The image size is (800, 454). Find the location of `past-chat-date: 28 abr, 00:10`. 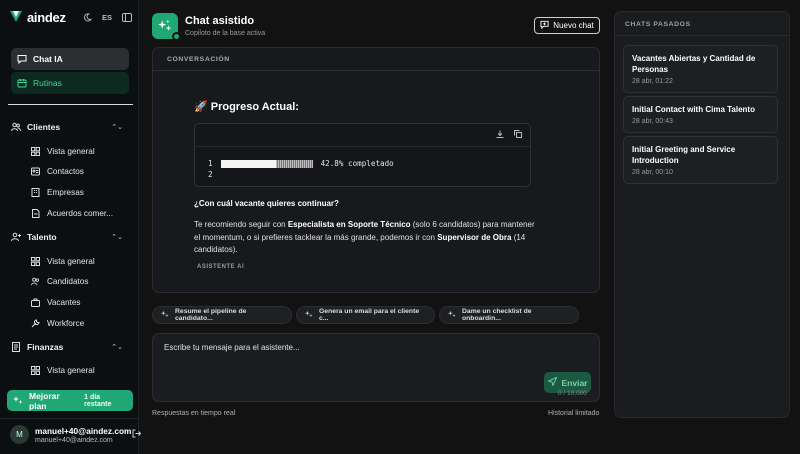

past-chat-date: 28 abr, 00:10 is located at coordinates (652, 172).